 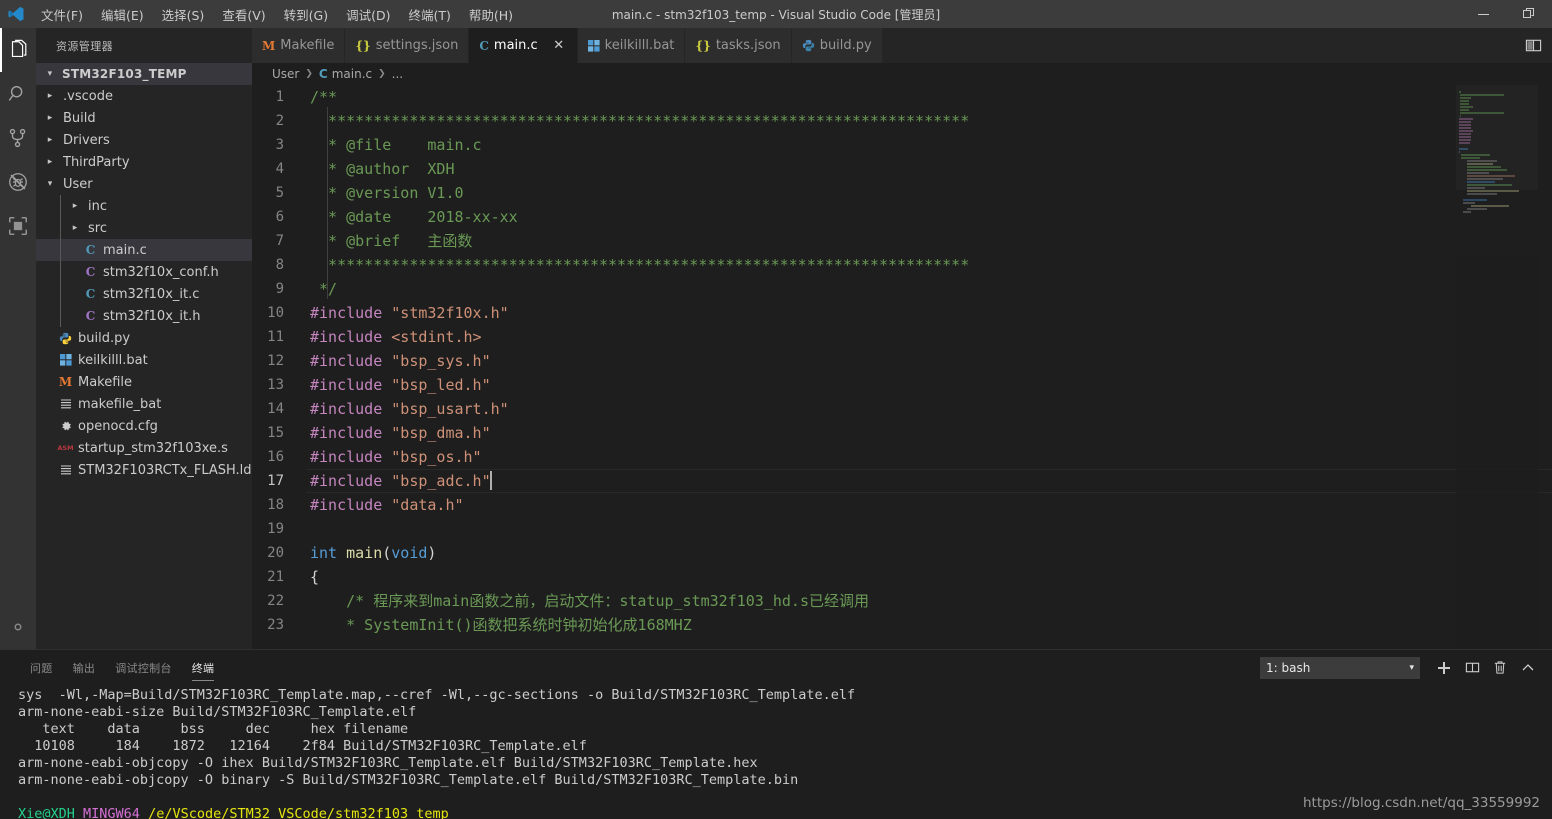 I want to click on menu-selection: 选择(S), so click(x=183, y=14).